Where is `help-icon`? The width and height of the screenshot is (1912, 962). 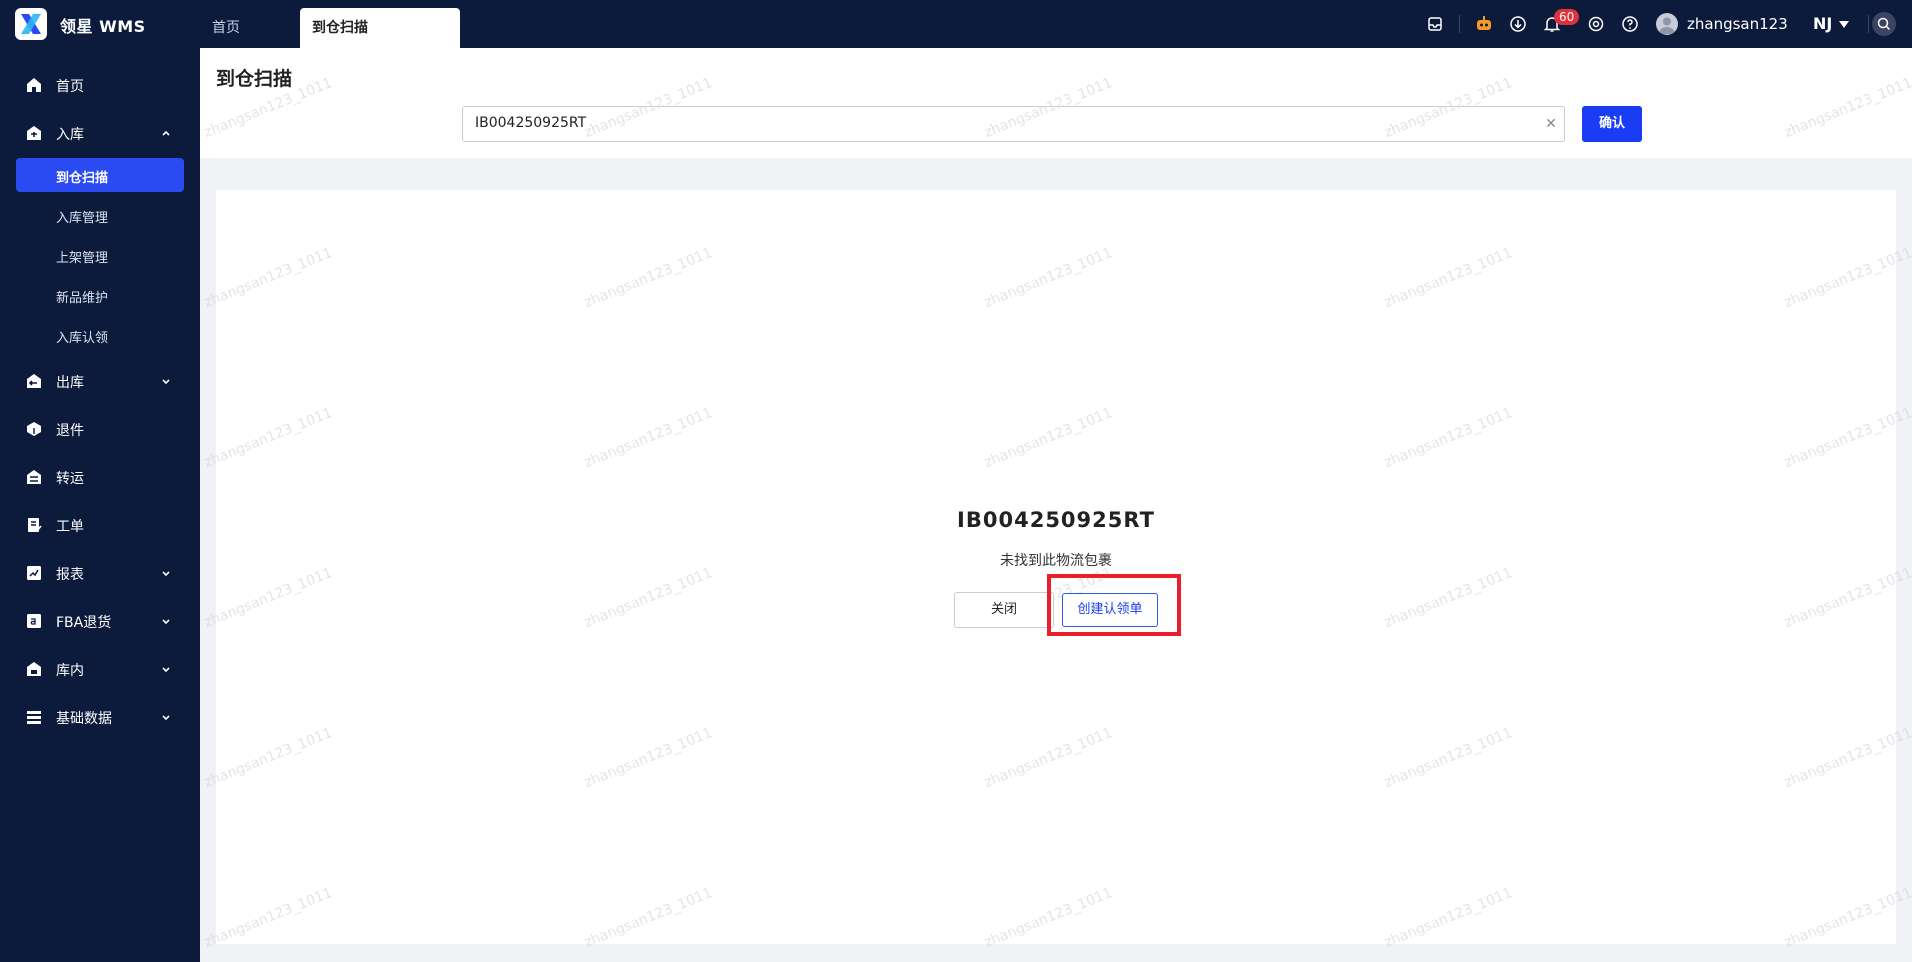 help-icon is located at coordinates (1630, 24).